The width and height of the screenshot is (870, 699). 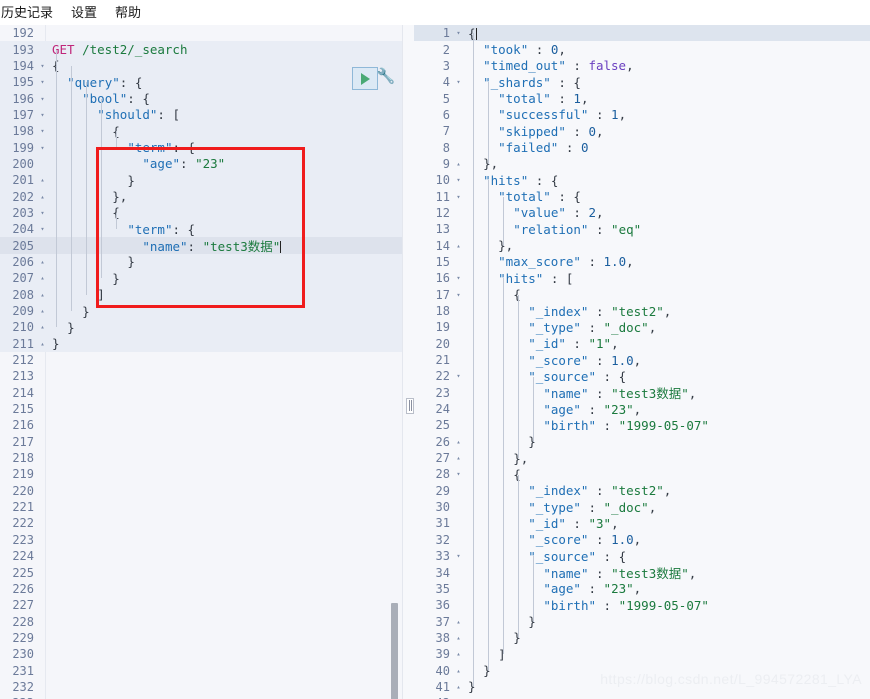 I want to click on editor-line: 192, so click(x=201, y=33).